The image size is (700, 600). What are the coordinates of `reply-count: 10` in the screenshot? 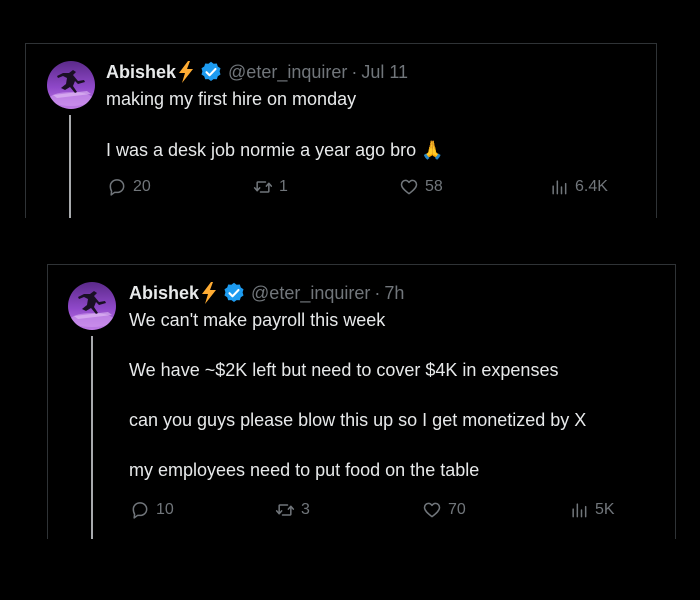 It's located at (165, 509).